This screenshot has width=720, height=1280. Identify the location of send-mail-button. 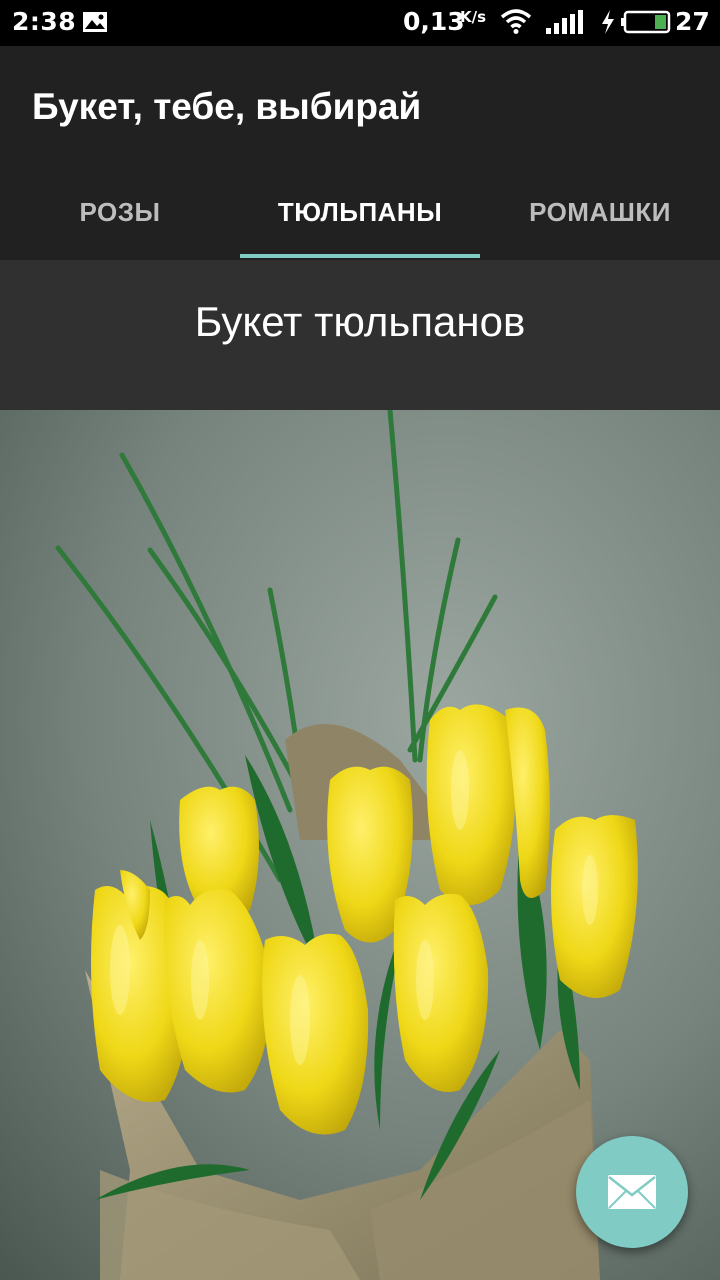
(632, 1192).